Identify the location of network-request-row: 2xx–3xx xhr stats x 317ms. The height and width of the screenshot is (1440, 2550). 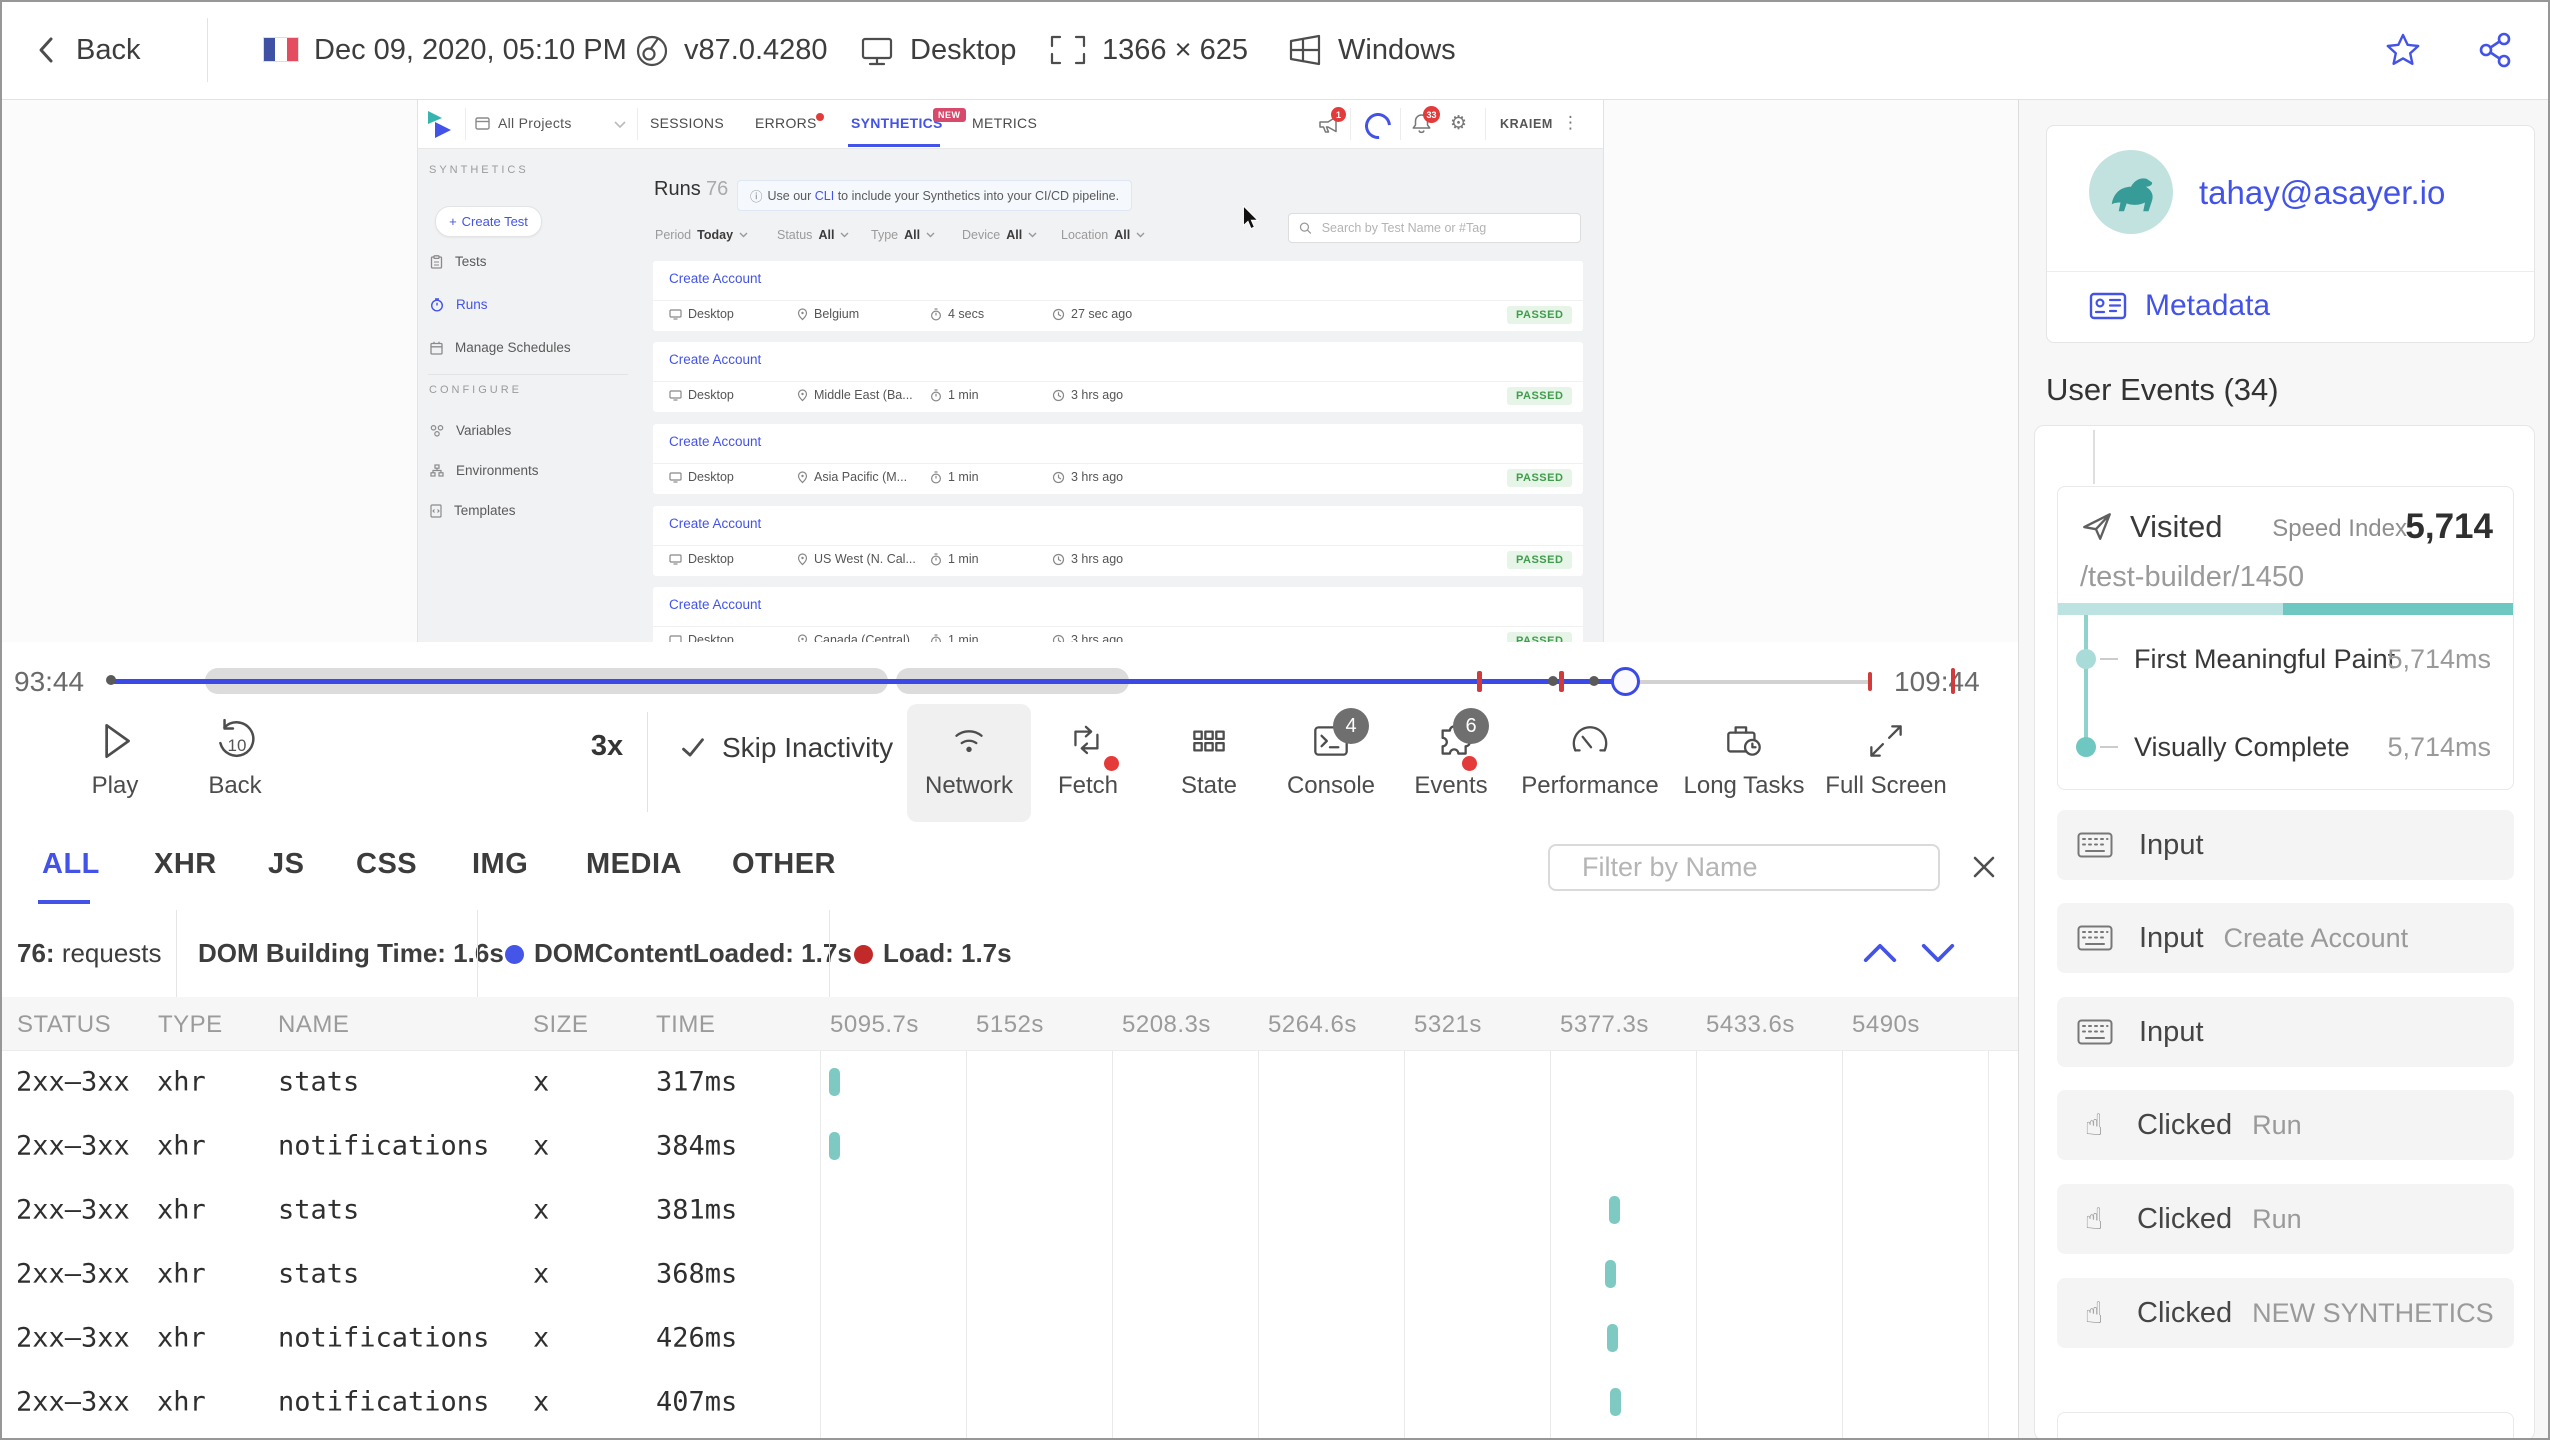
(1009, 1082).